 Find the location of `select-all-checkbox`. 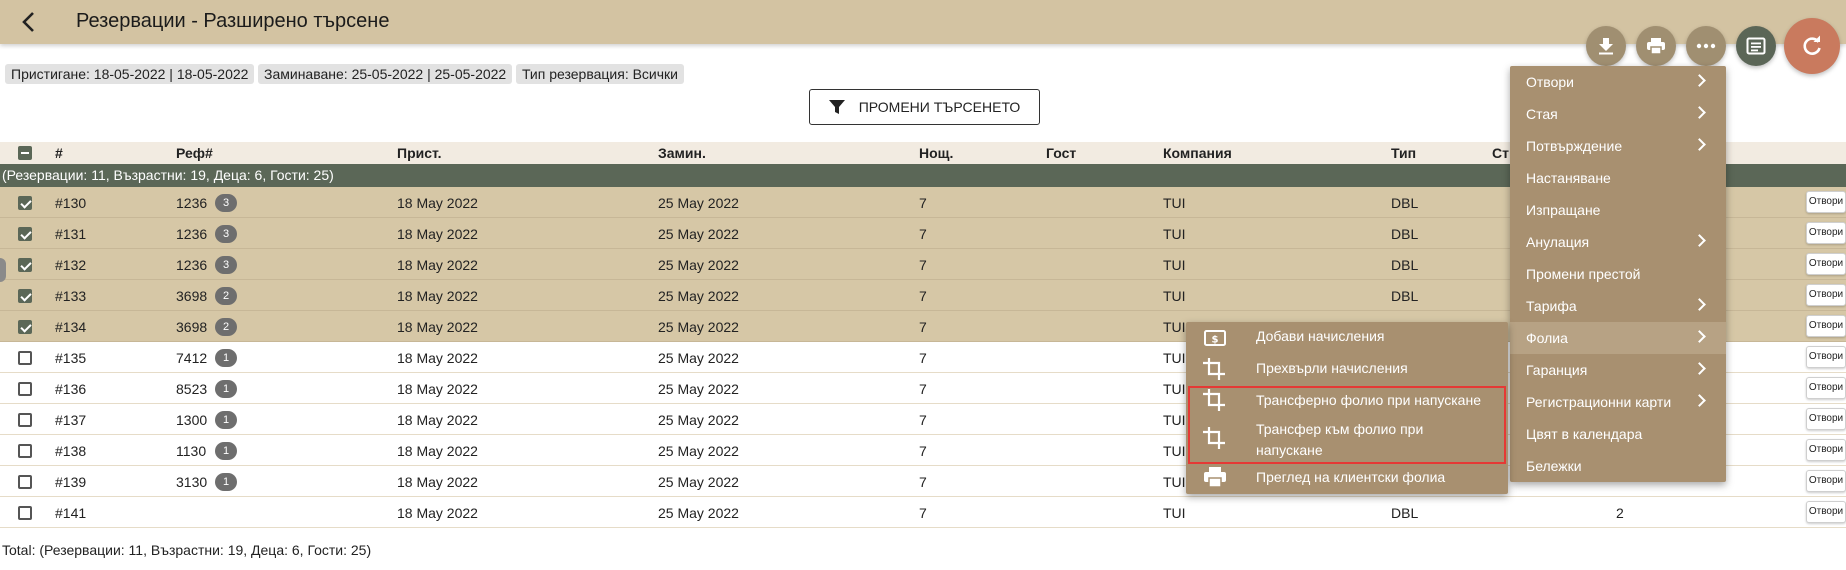

select-all-checkbox is located at coordinates (25, 153).